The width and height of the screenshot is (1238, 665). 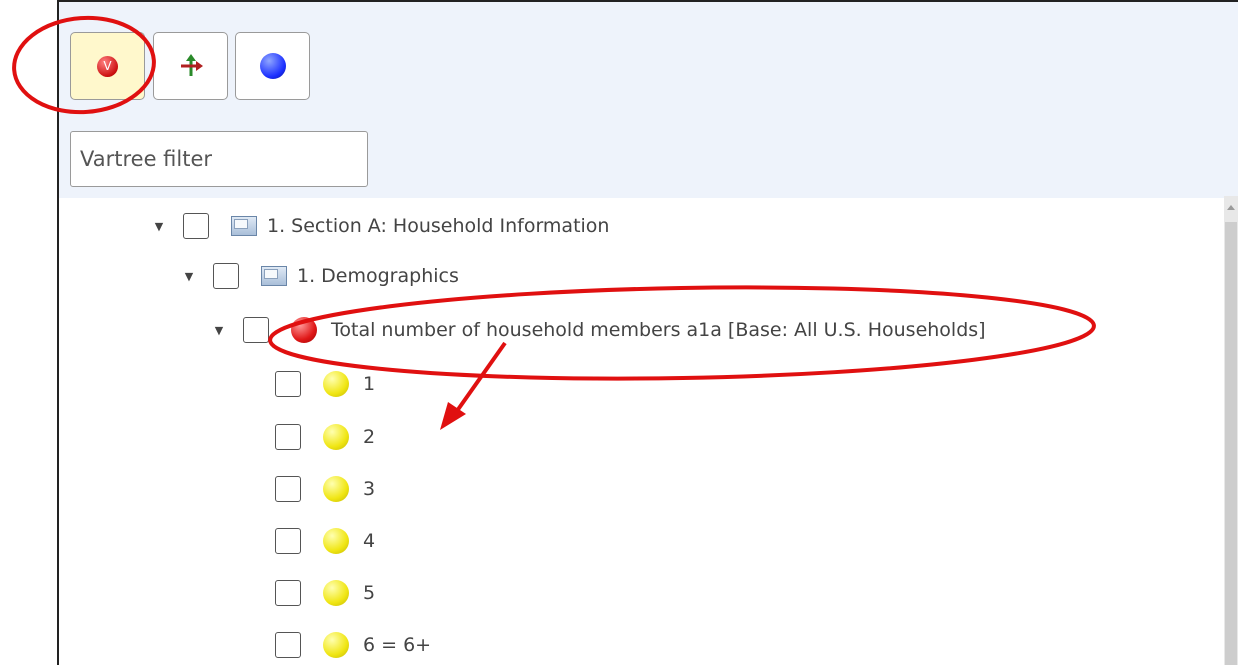 I want to click on tree-row-value: 1, so click(x=325, y=384).